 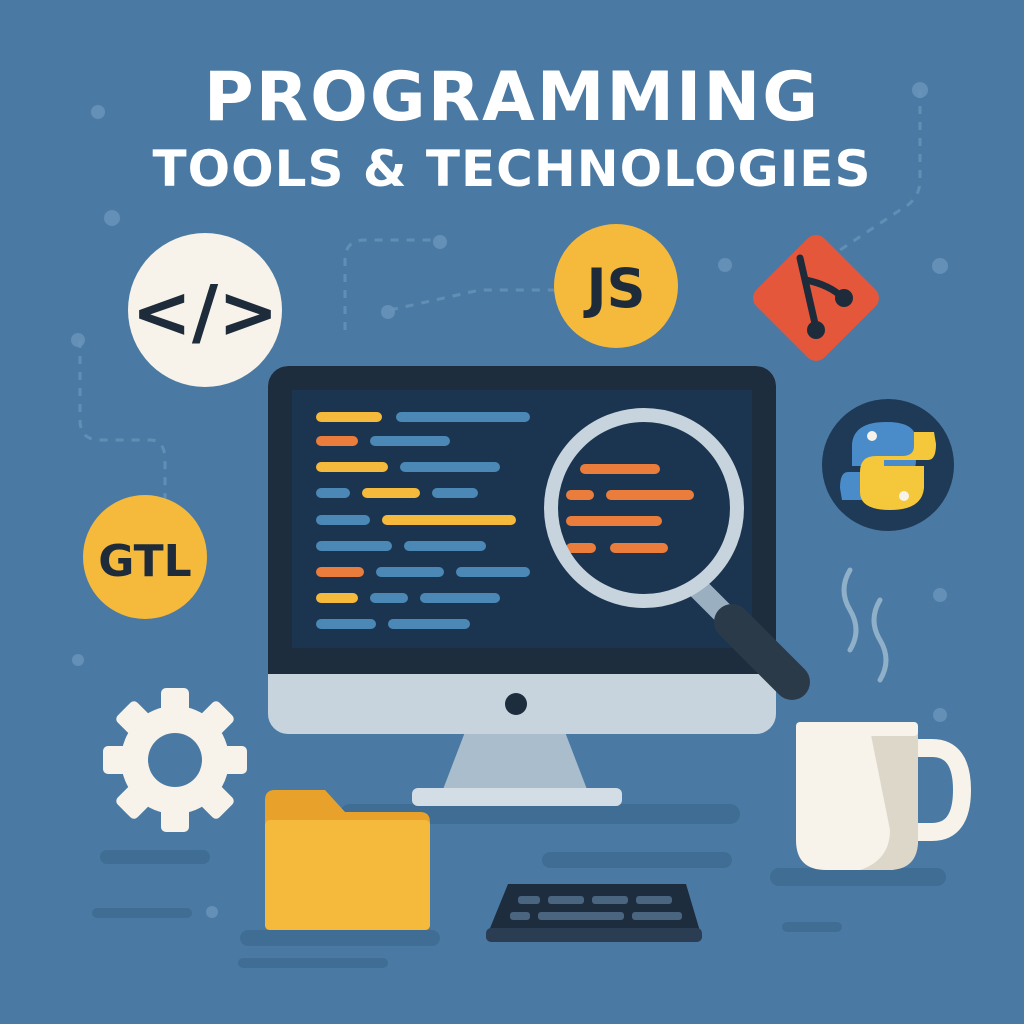 I want to click on gtl-label: GTL, so click(x=144, y=561).